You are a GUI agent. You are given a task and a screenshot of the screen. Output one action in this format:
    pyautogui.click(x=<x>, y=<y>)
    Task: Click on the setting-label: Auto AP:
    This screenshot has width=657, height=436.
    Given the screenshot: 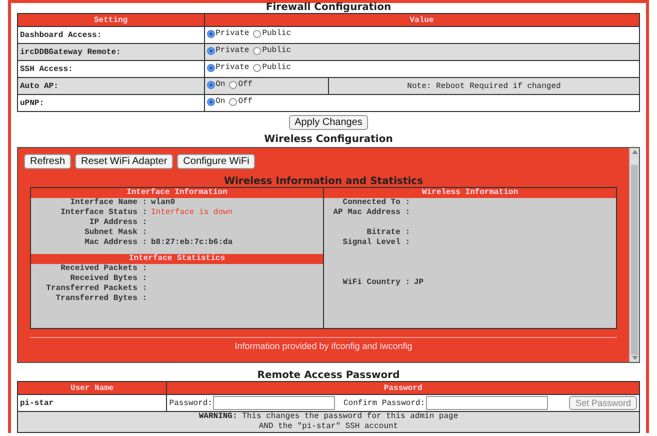 What is the action you would take?
    pyautogui.click(x=111, y=86)
    